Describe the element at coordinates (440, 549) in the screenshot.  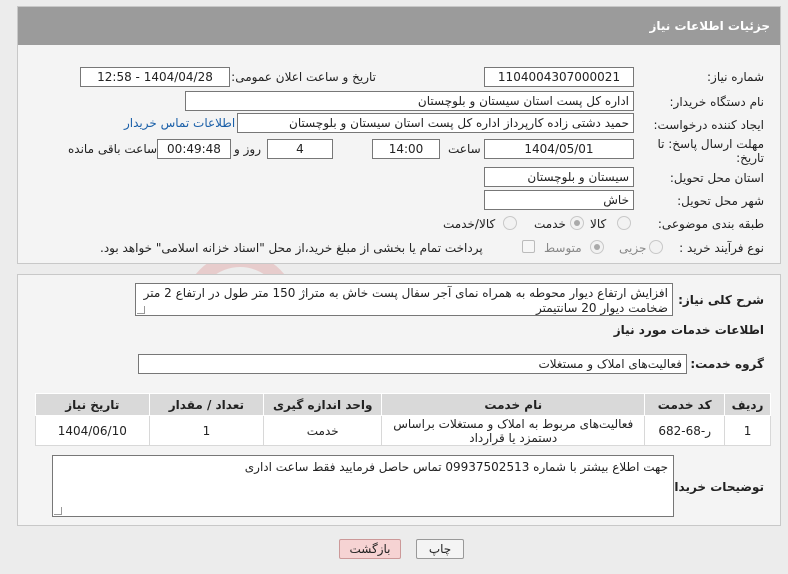
I see `print-button: چاپ` at that location.